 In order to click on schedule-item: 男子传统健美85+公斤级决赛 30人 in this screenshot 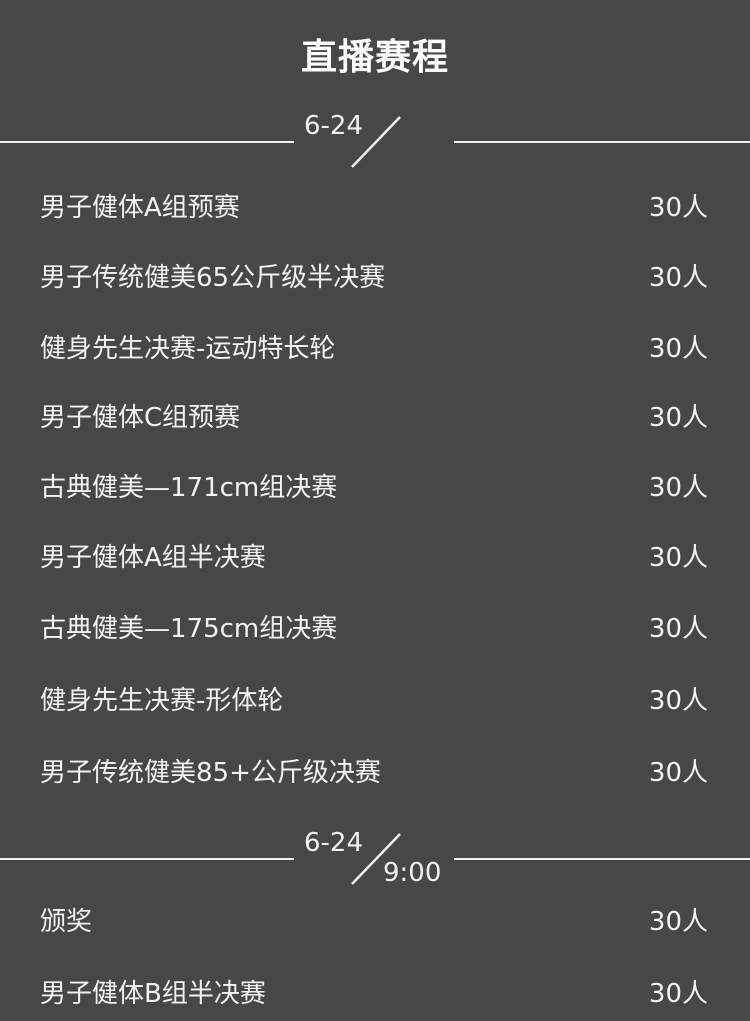, I will do `click(375, 770)`.